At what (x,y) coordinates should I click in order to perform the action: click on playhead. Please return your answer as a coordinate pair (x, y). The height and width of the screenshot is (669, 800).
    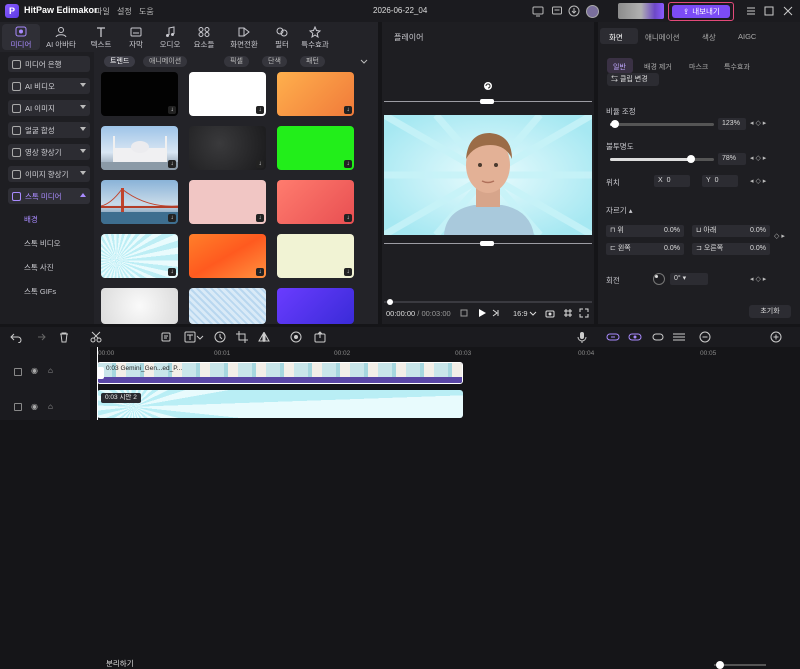
    Looking at the image, I should click on (97, 383).